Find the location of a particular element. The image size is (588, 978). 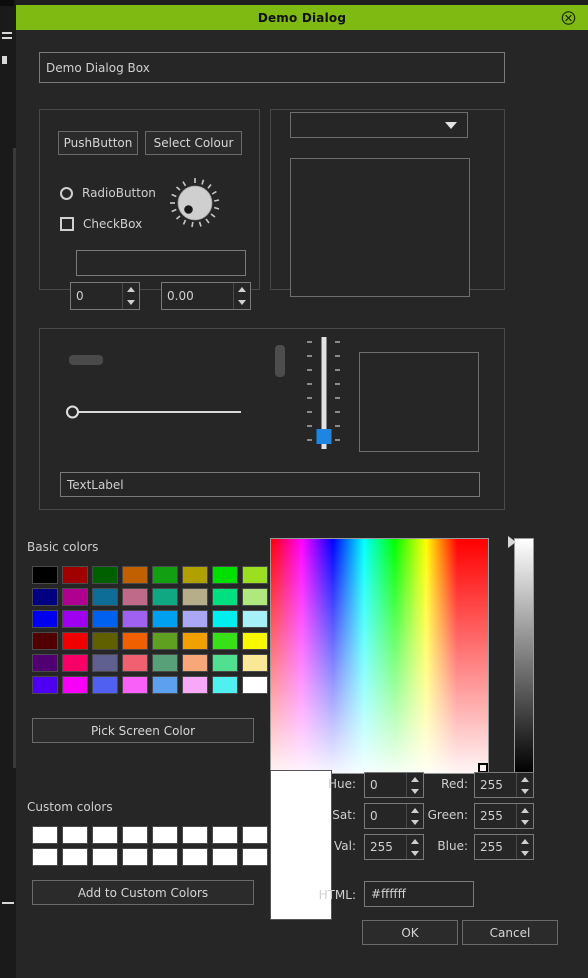

hue-spinbox: 0 is located at coordinates (394, 785).